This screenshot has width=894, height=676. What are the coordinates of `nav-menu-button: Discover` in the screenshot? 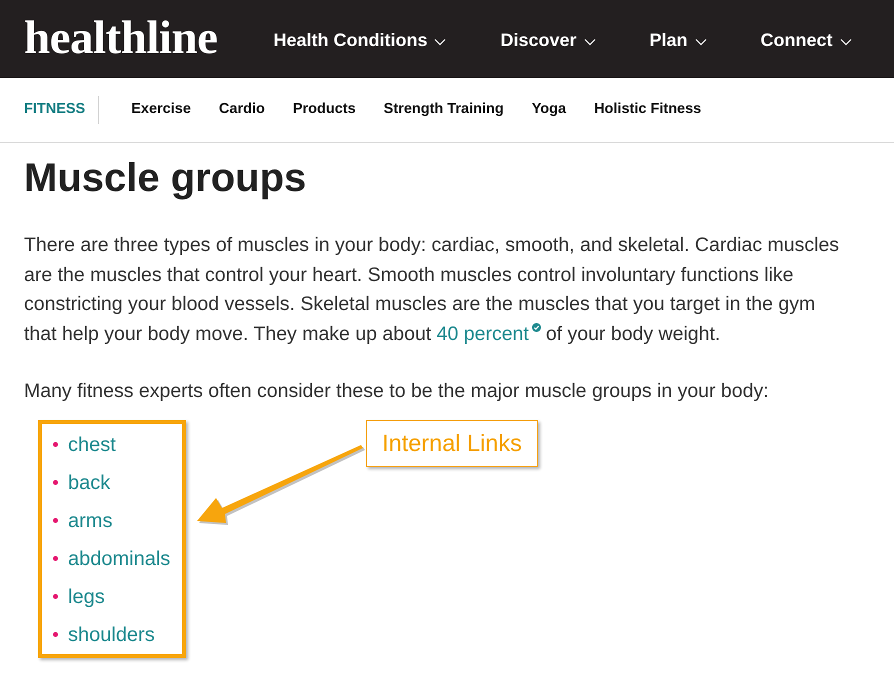 It's located at (548, 40).